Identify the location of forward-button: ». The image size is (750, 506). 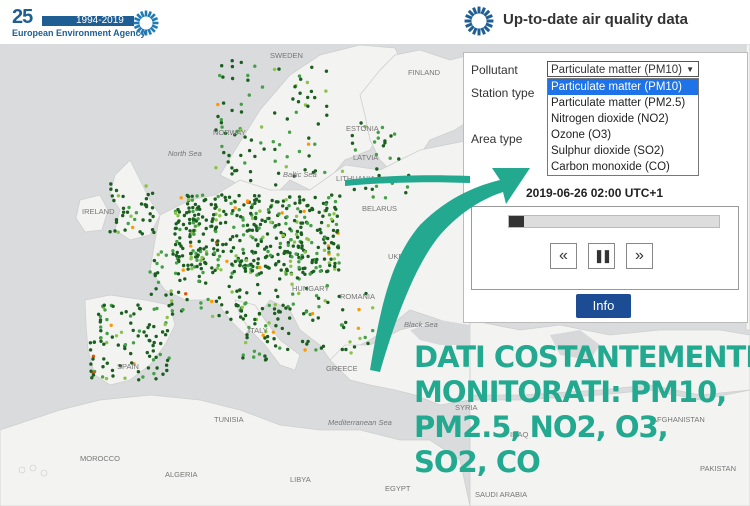
(639, 256).